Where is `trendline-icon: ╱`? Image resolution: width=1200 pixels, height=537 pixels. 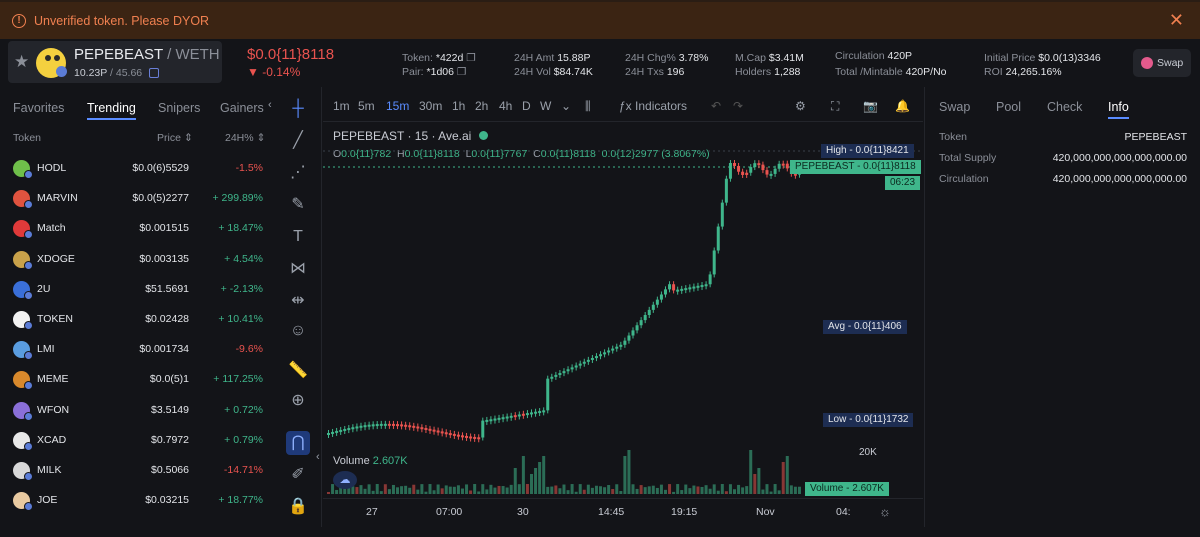 trendline-icon: ╱ is located at coordinates (298, 141).